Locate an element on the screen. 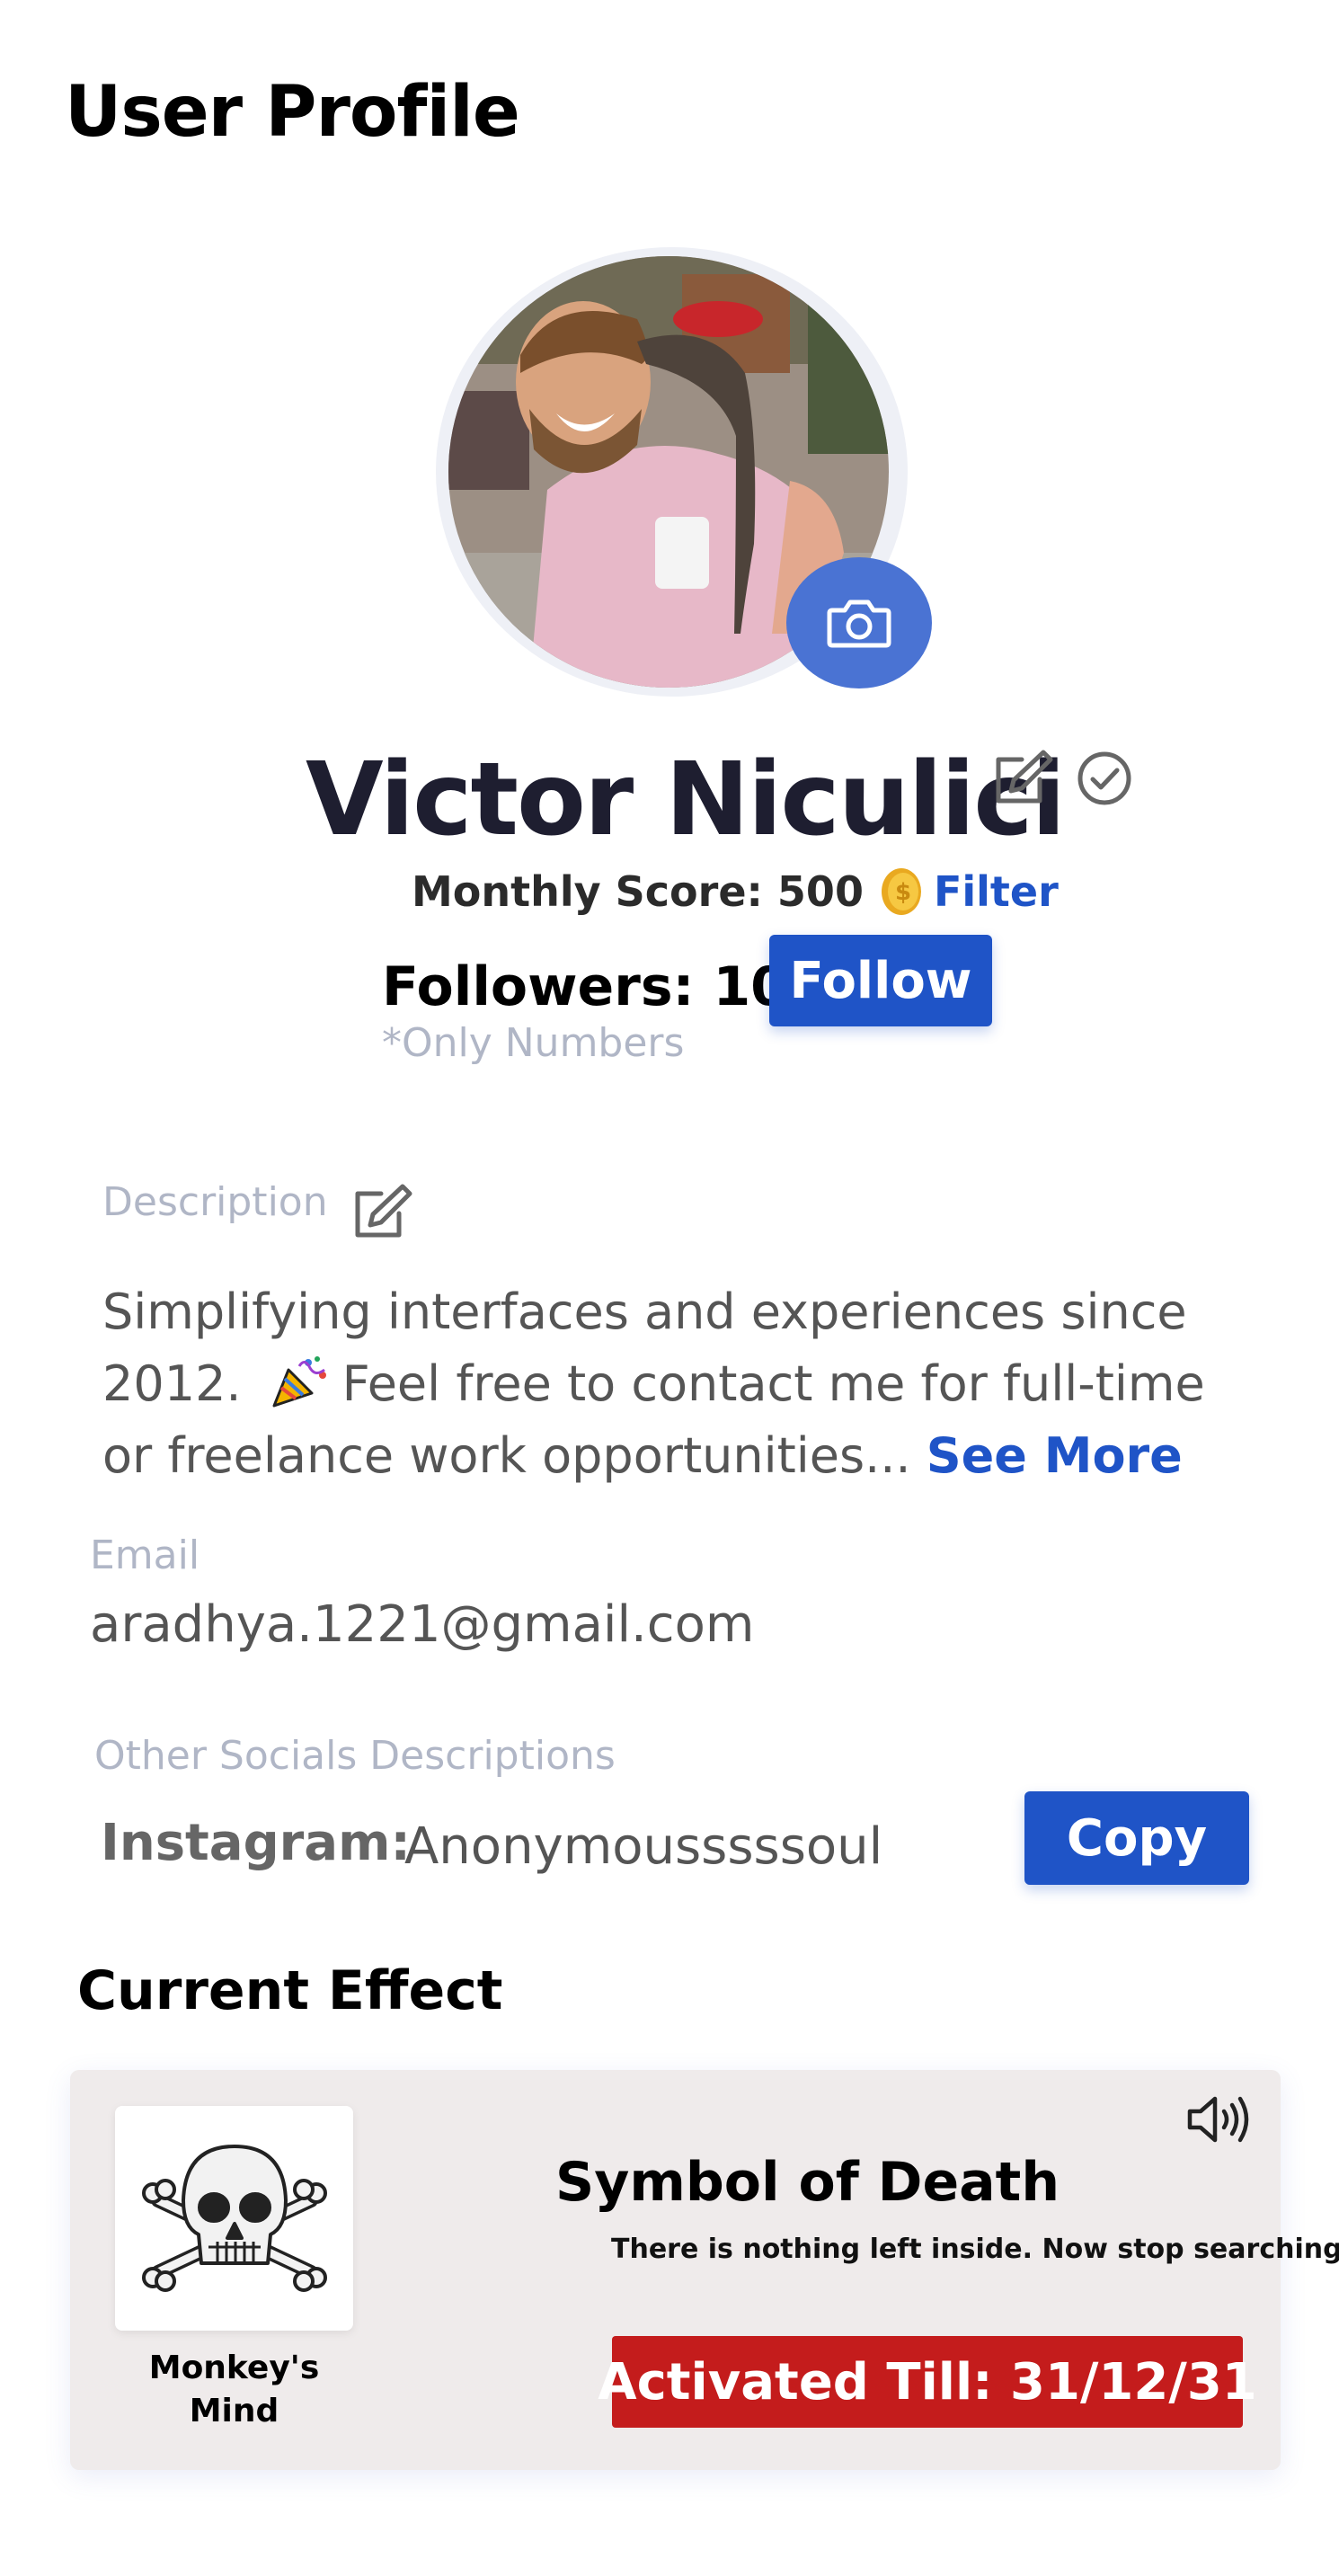  copy-button: Copy is located at coordinates (1136, 1838).